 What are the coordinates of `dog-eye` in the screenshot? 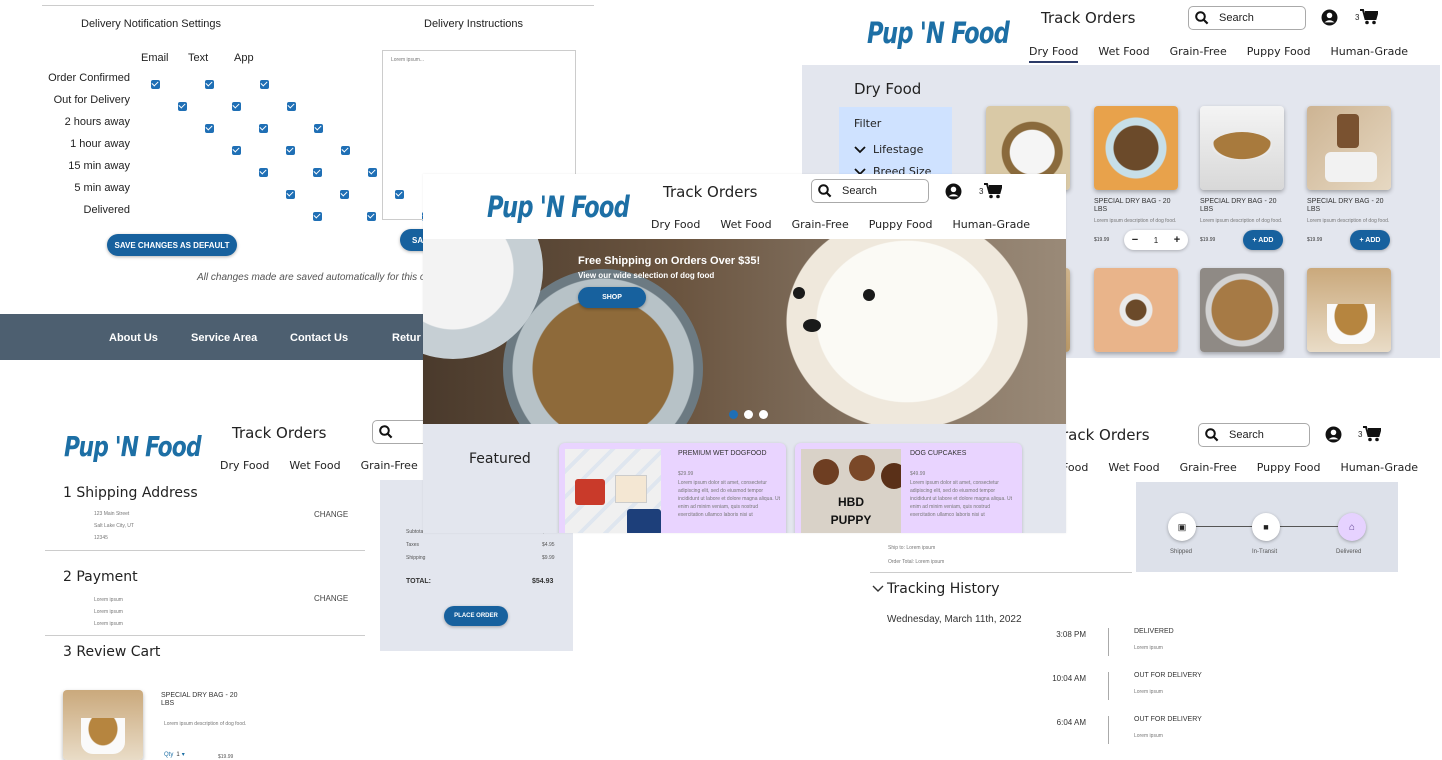 It's located at (799, 293).